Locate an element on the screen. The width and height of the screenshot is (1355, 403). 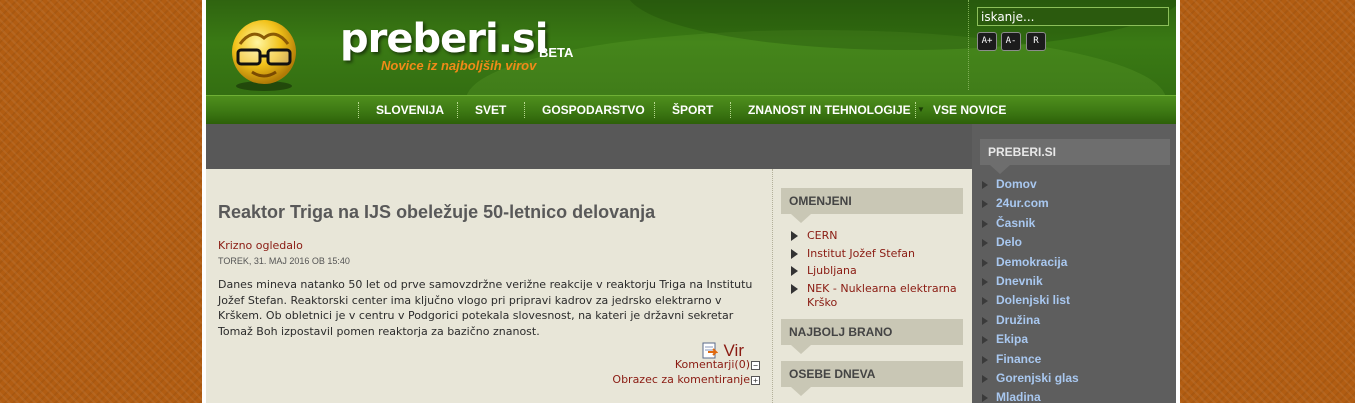
dropdown-arrow-icon: ▼ is located at coordinates (921, 109).